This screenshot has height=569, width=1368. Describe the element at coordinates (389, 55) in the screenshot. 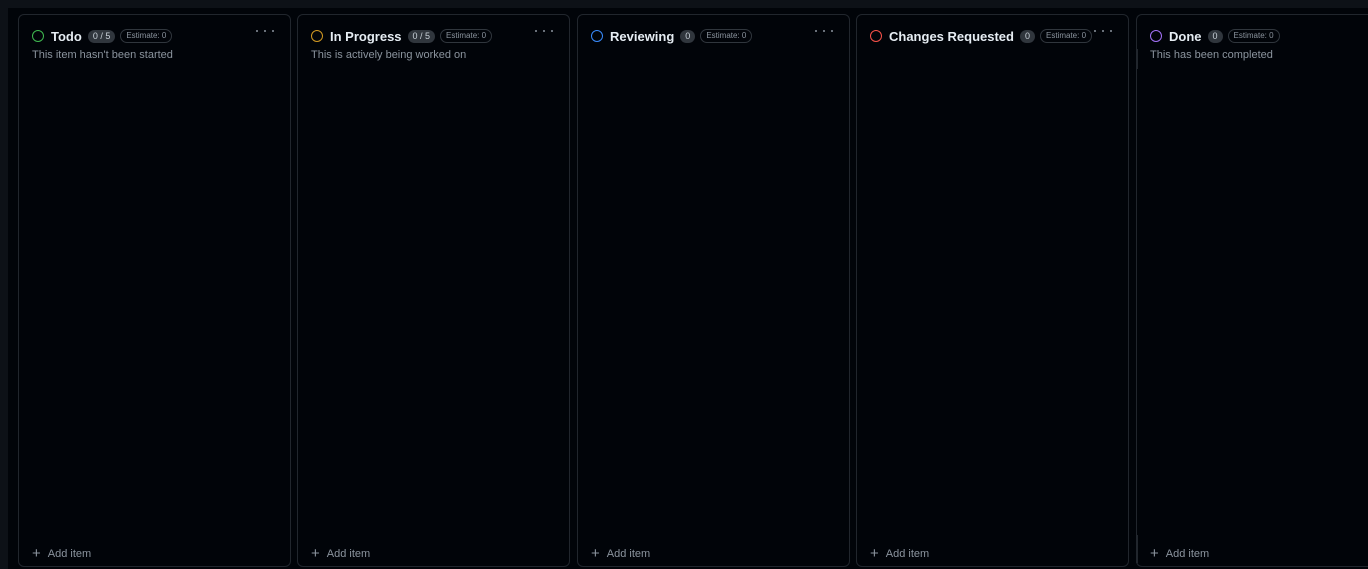

I see `column-description: This is actively being worked on` at that location.